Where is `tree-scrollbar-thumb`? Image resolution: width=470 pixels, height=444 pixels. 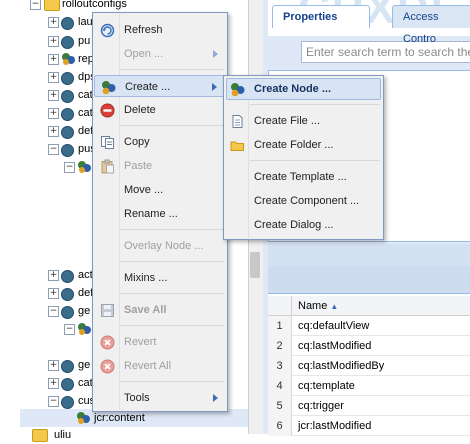
tree-scrollbar-thumb is located at coordinates (255, 265).